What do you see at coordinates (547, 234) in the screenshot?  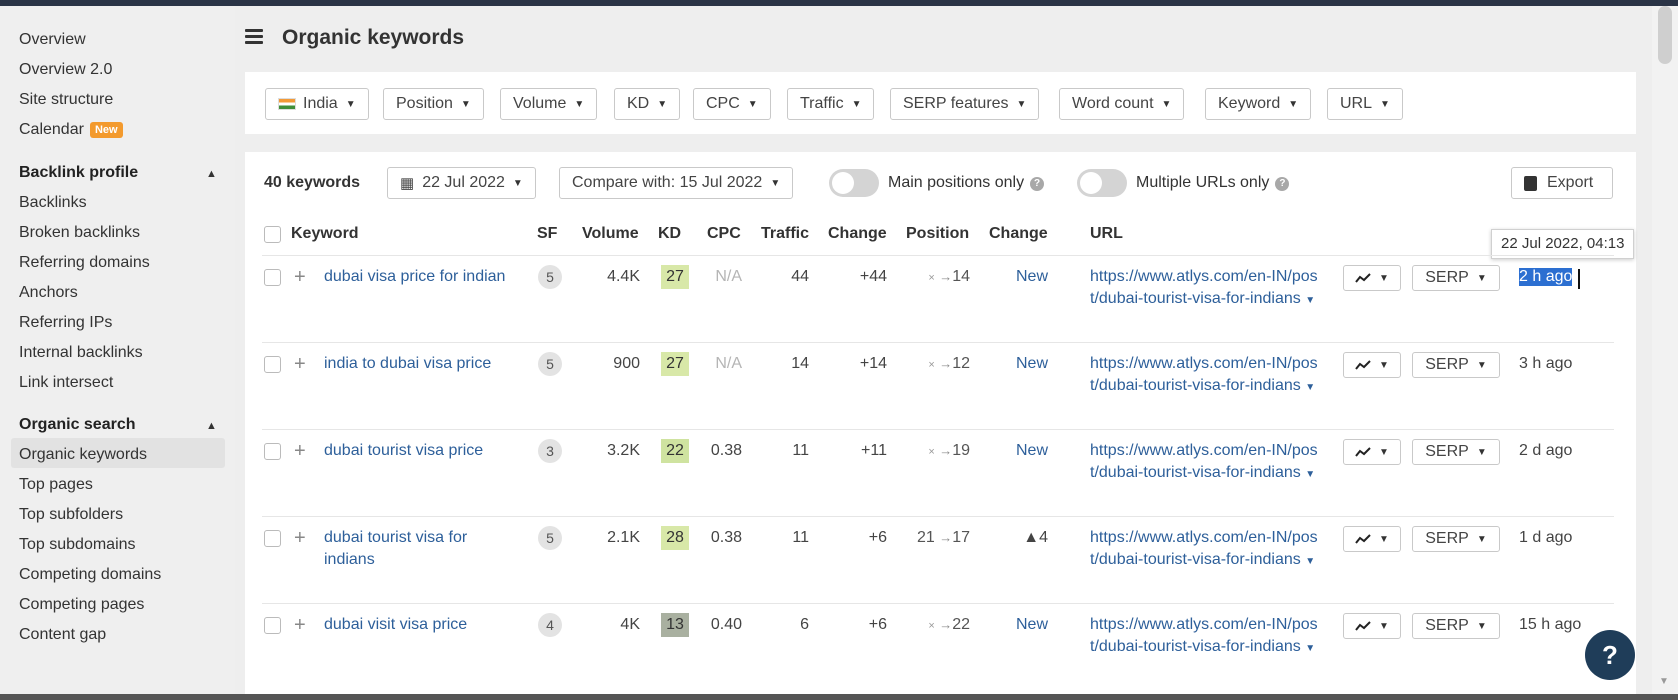 I see `column-header-sf: SF` at bounding box center [547, 234].